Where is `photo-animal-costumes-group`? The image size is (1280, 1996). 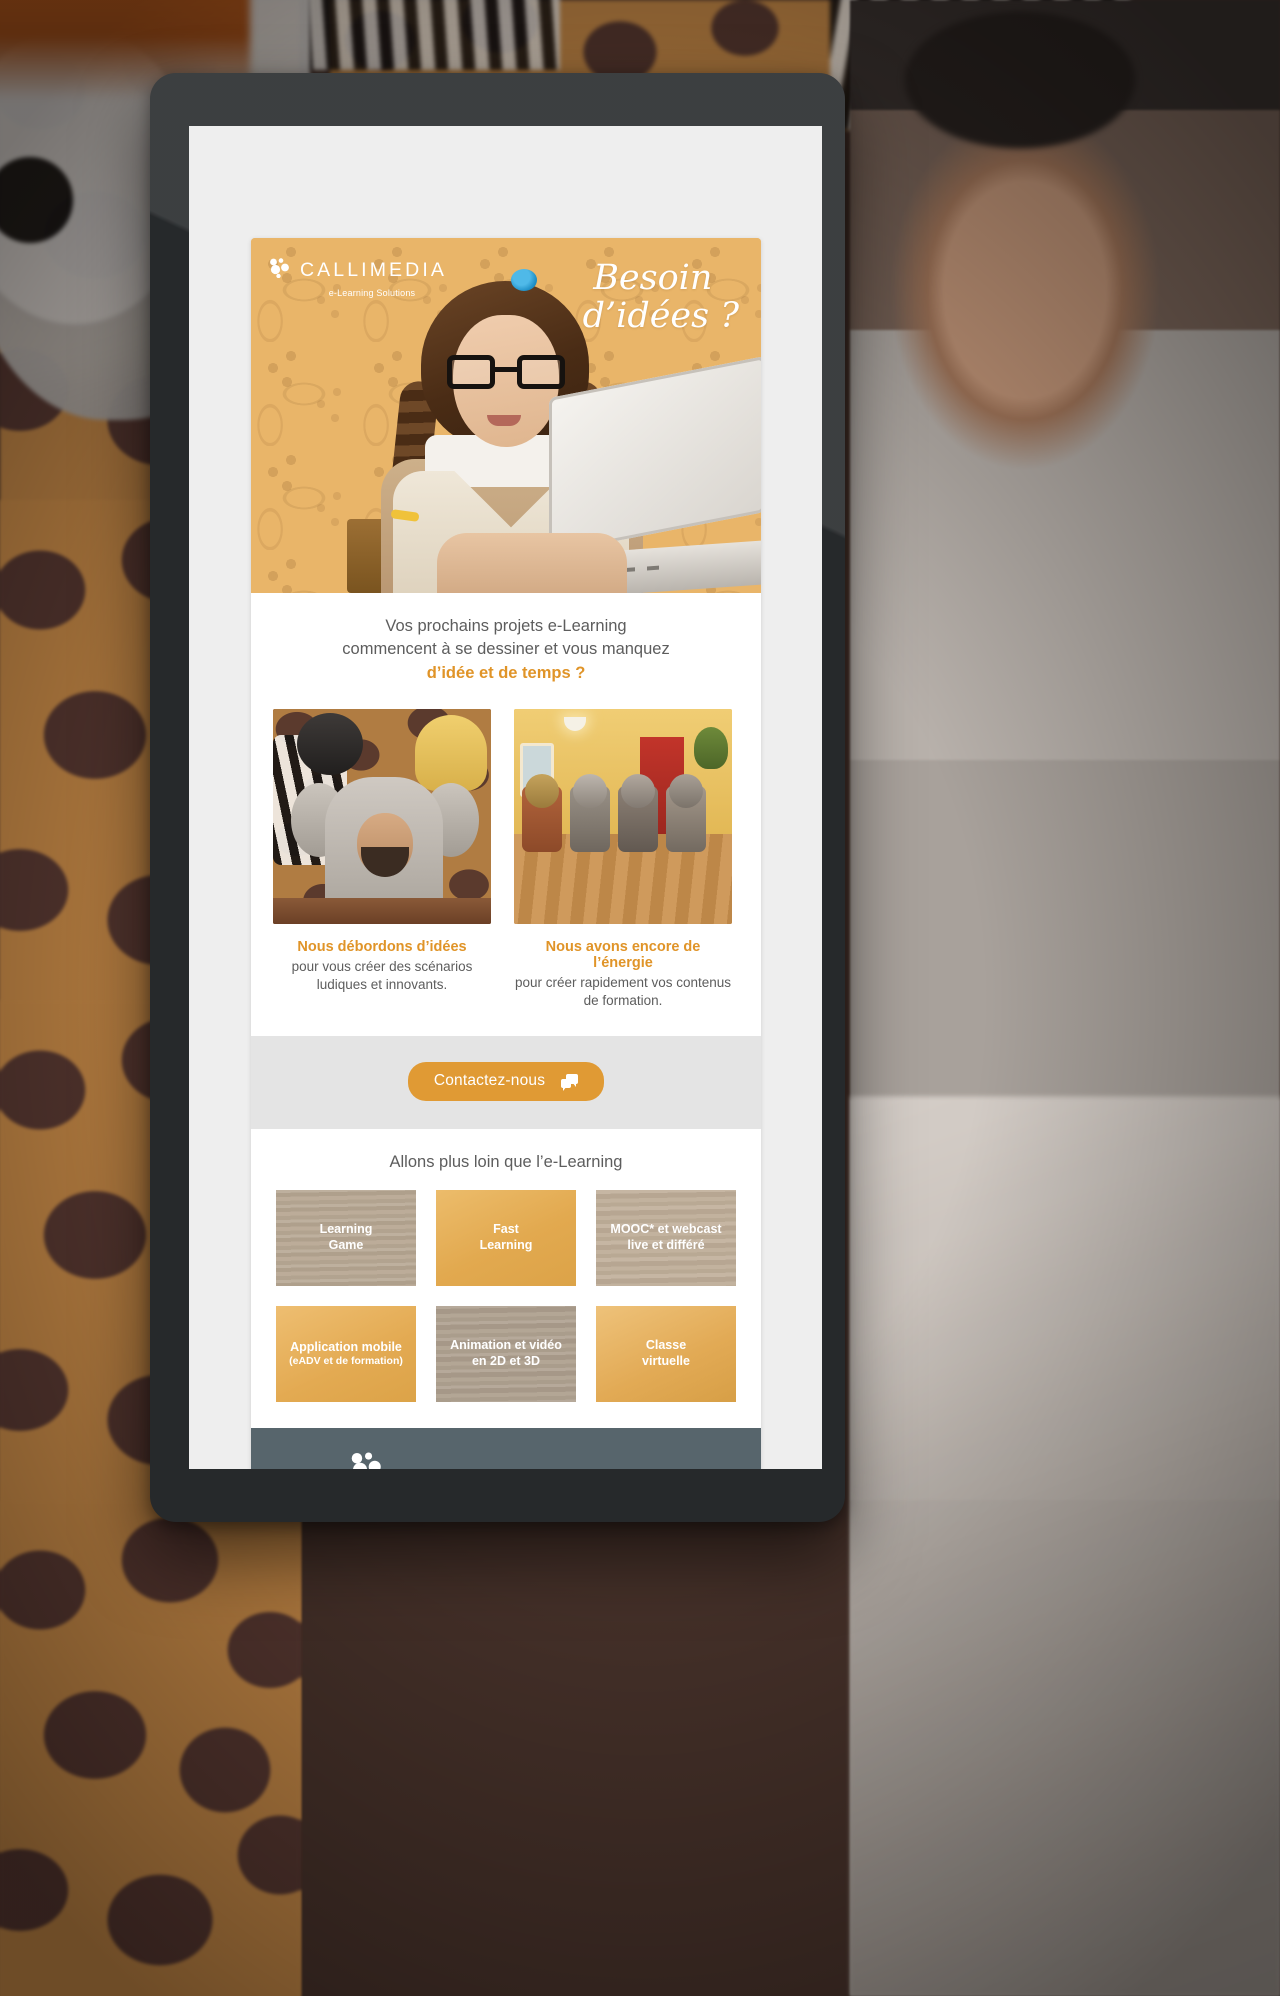
photo-animal-costumes-group is located at coordinates (382, 817).